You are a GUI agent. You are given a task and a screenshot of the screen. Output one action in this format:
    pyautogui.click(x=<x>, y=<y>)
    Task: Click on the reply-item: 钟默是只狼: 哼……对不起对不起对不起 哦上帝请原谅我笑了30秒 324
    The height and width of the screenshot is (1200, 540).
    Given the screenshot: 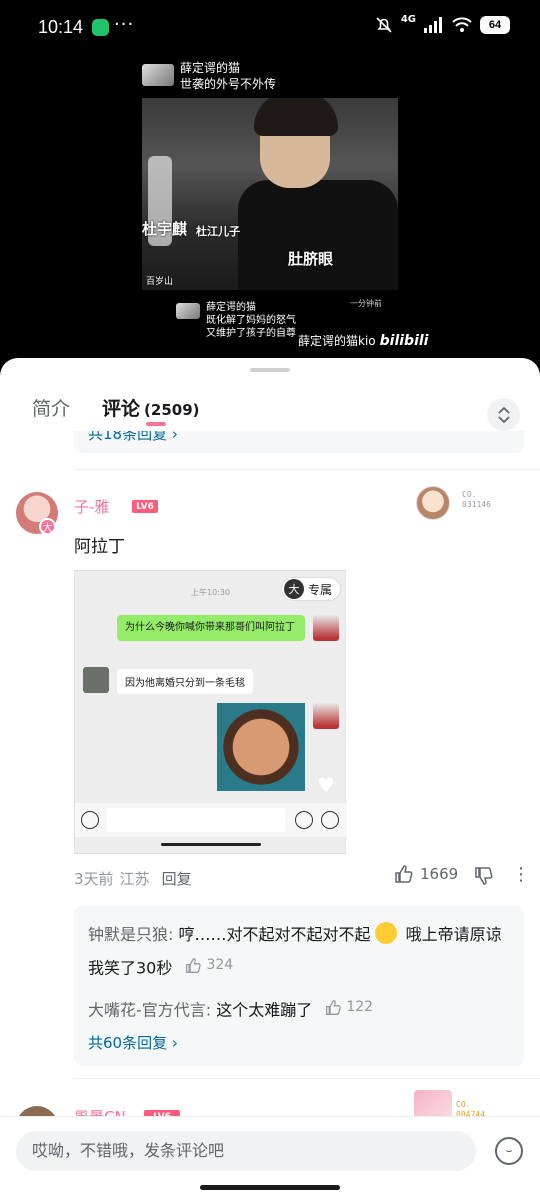 What is the action you would take?
    pyautogui.click(x=300, y=952)
    